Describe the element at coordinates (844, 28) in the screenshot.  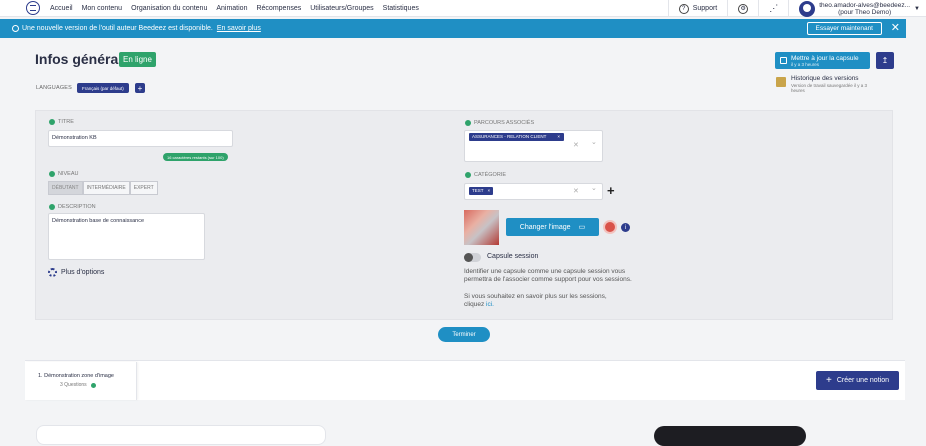
I see `try-now-button: Essayer maintenant` at that location.